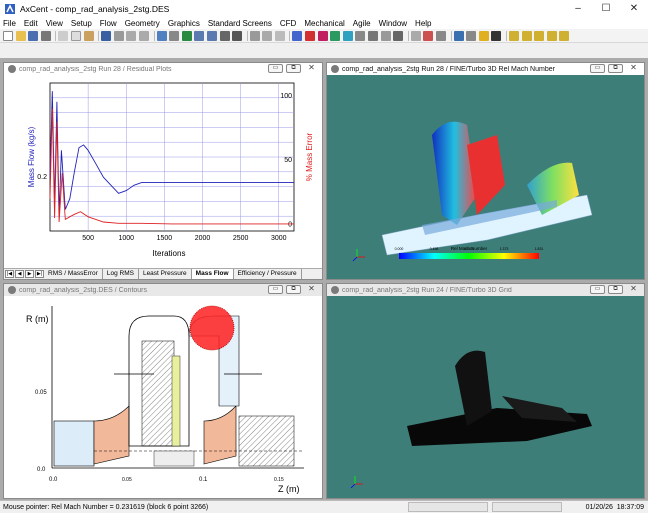 The height and width of the screenshot is (513, 648). What do you see at coordinates (9, 274) in the screenshot?
I see `first-tab-button: |◀` at bounding box center [9, 274].